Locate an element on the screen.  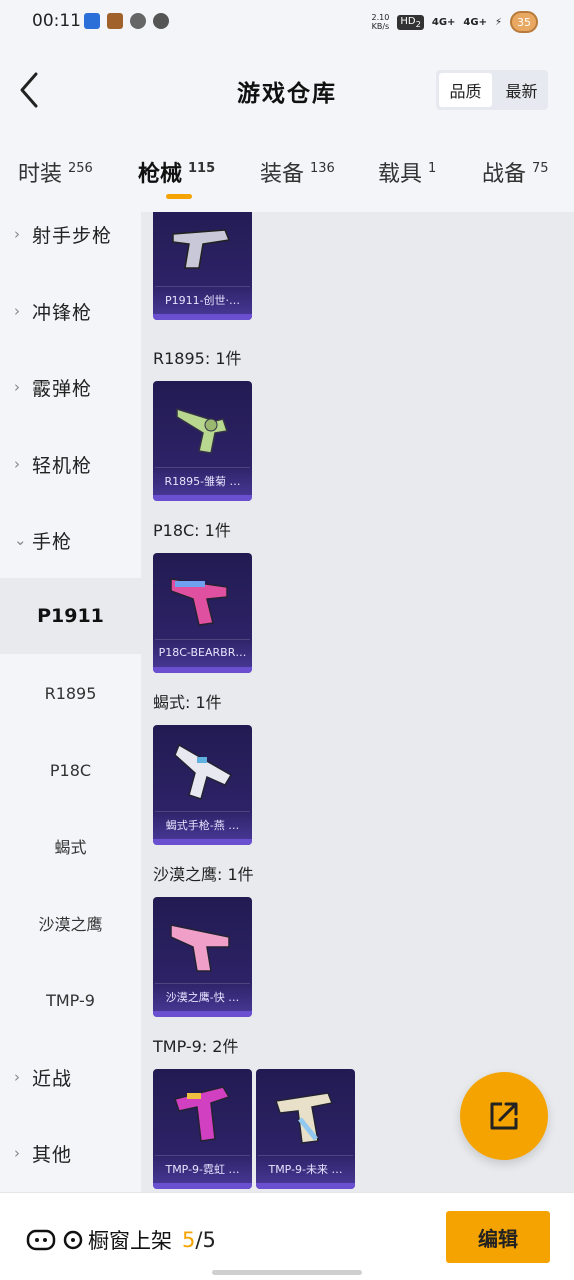
status-right: 2.10 KB/s HD2 4G+ 4G+ ⚡ 35 is located at coordinates (455, 22).